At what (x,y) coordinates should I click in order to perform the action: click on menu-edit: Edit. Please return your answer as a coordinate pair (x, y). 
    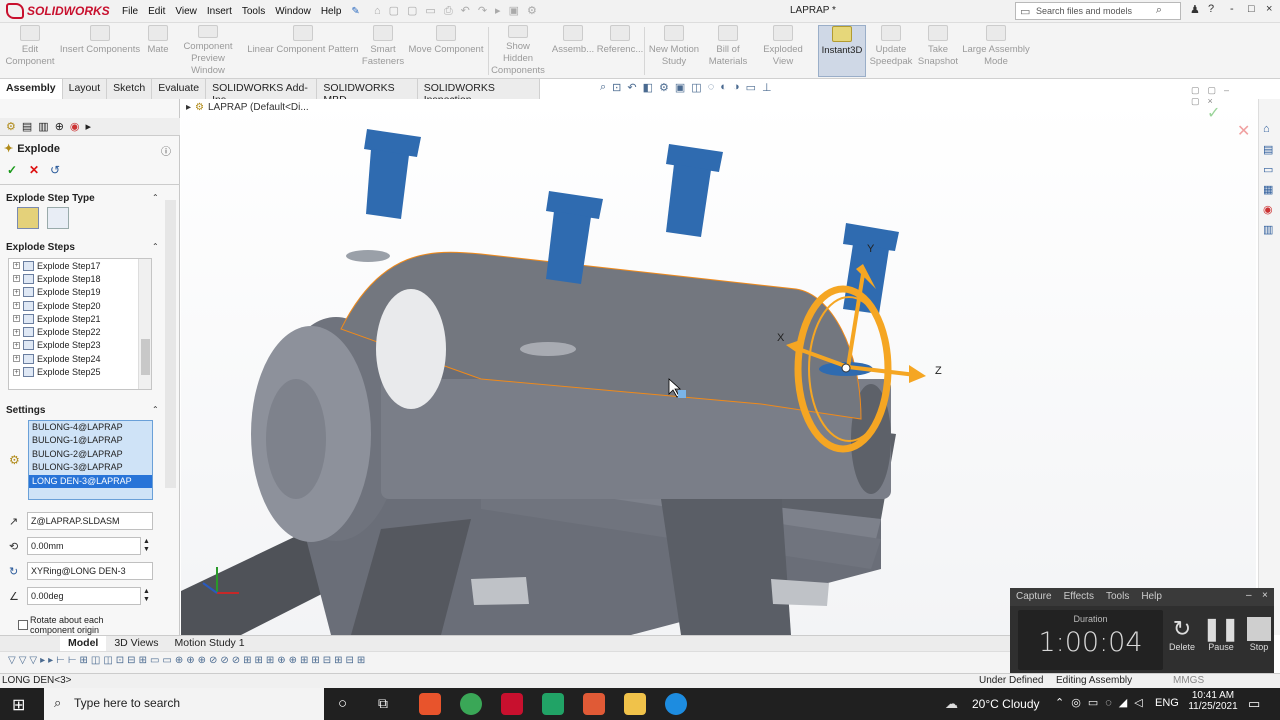
    Looking at the image, I should click on (156, 11).